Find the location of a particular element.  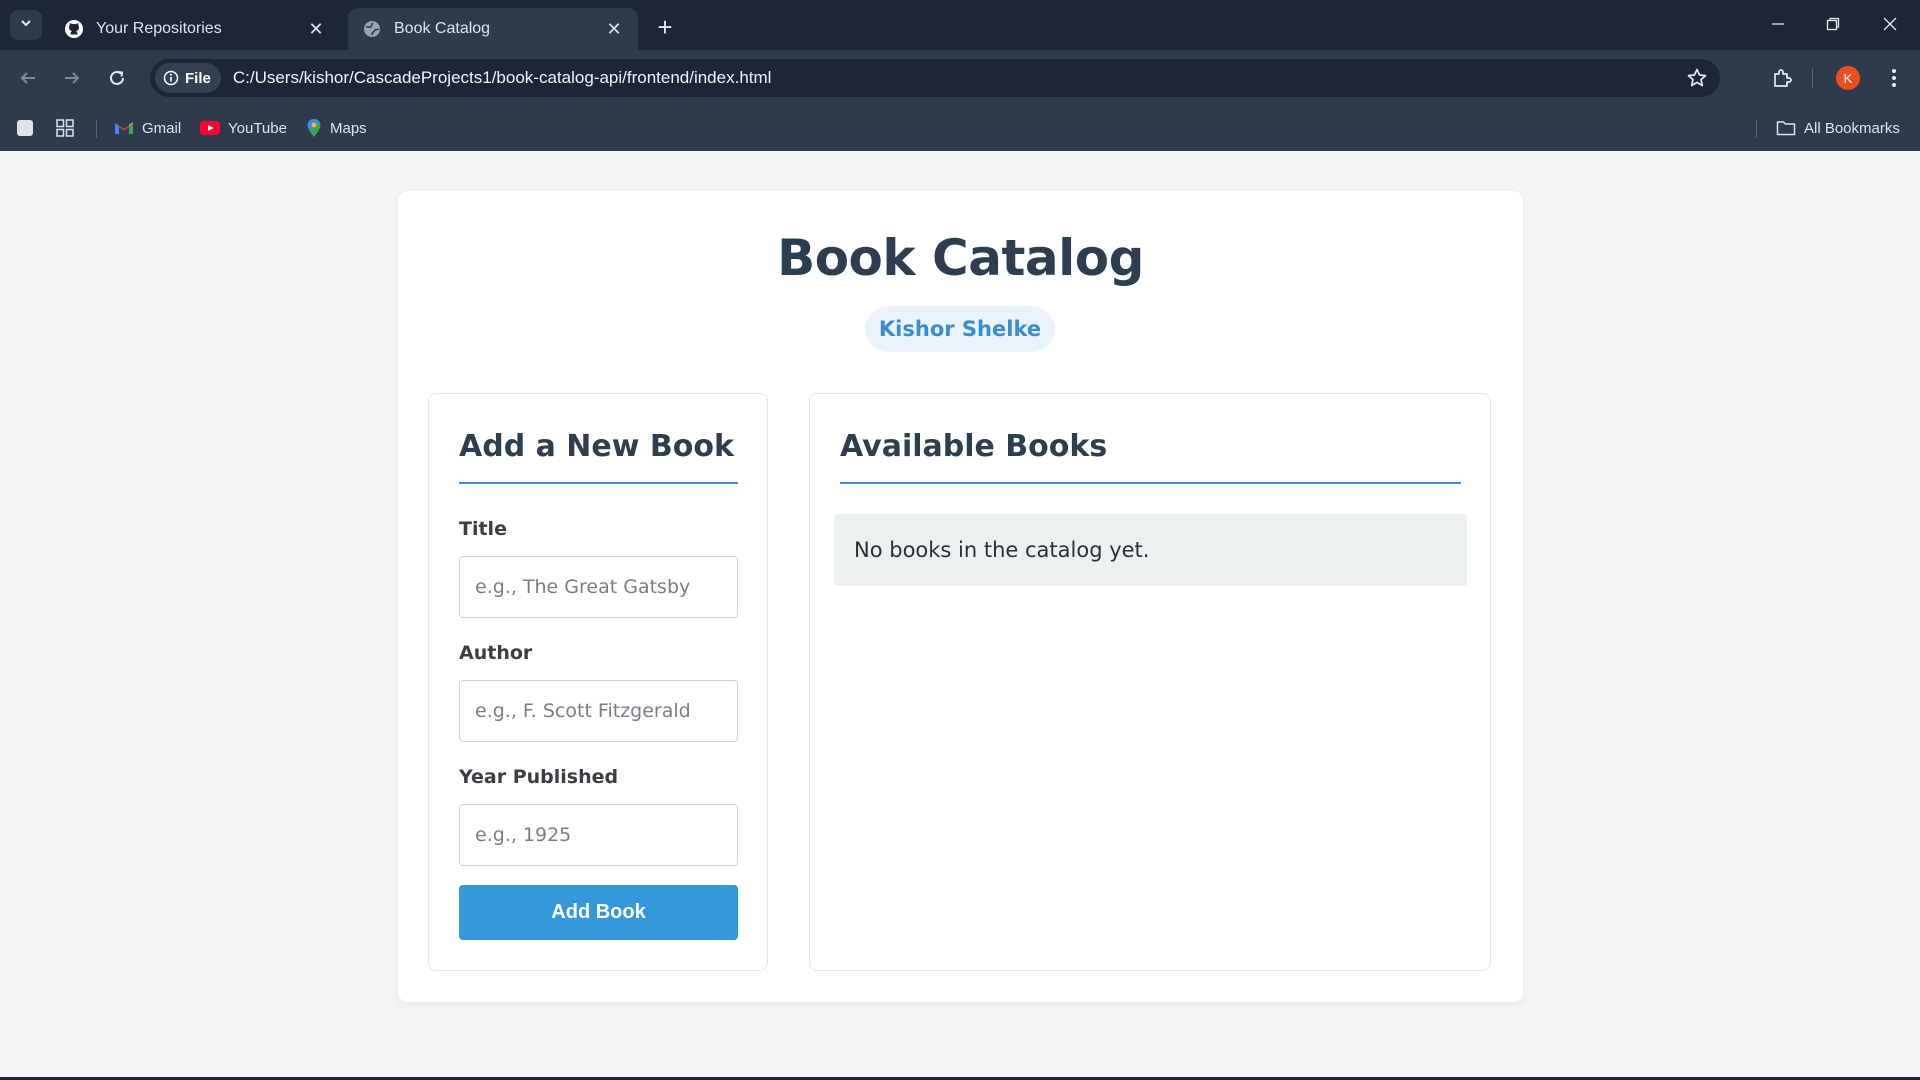

bookmark-label: YouTube is located at coordinates (257, 128).